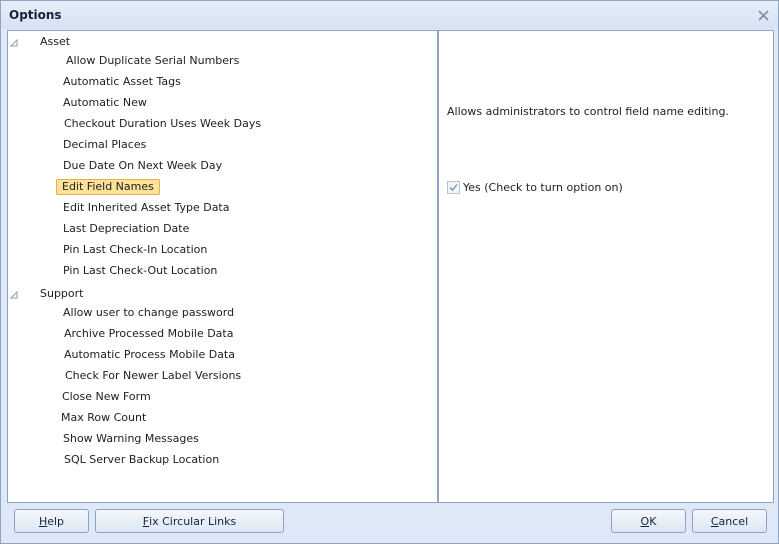 The image size is (779, 544). Describe the element at coordinates (62, 293) in the screenshot. I see `tree-group-label: Support` at that location.